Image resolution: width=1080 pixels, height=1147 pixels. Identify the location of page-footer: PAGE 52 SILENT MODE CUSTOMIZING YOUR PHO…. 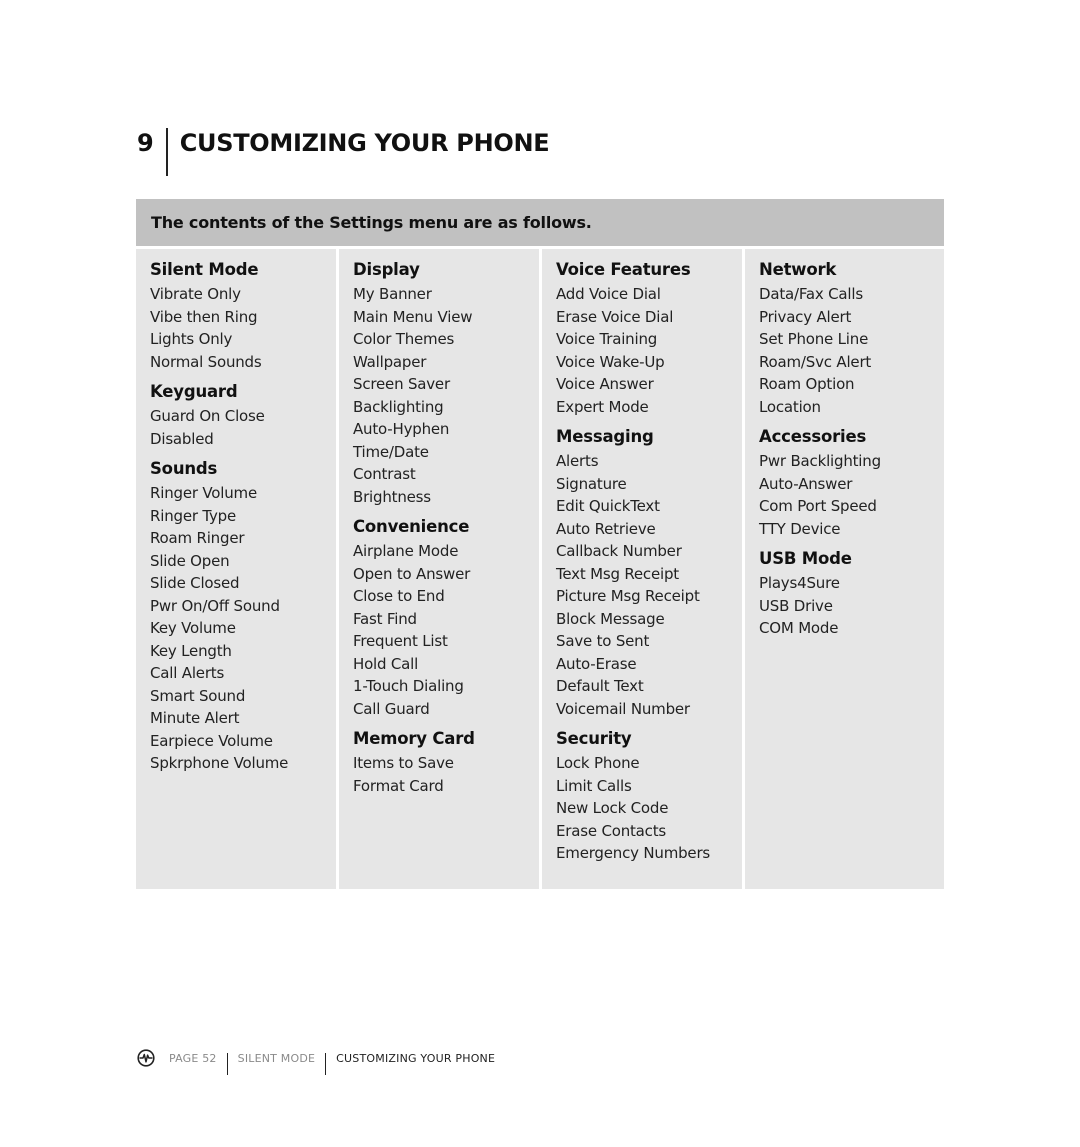
(316, 1061).